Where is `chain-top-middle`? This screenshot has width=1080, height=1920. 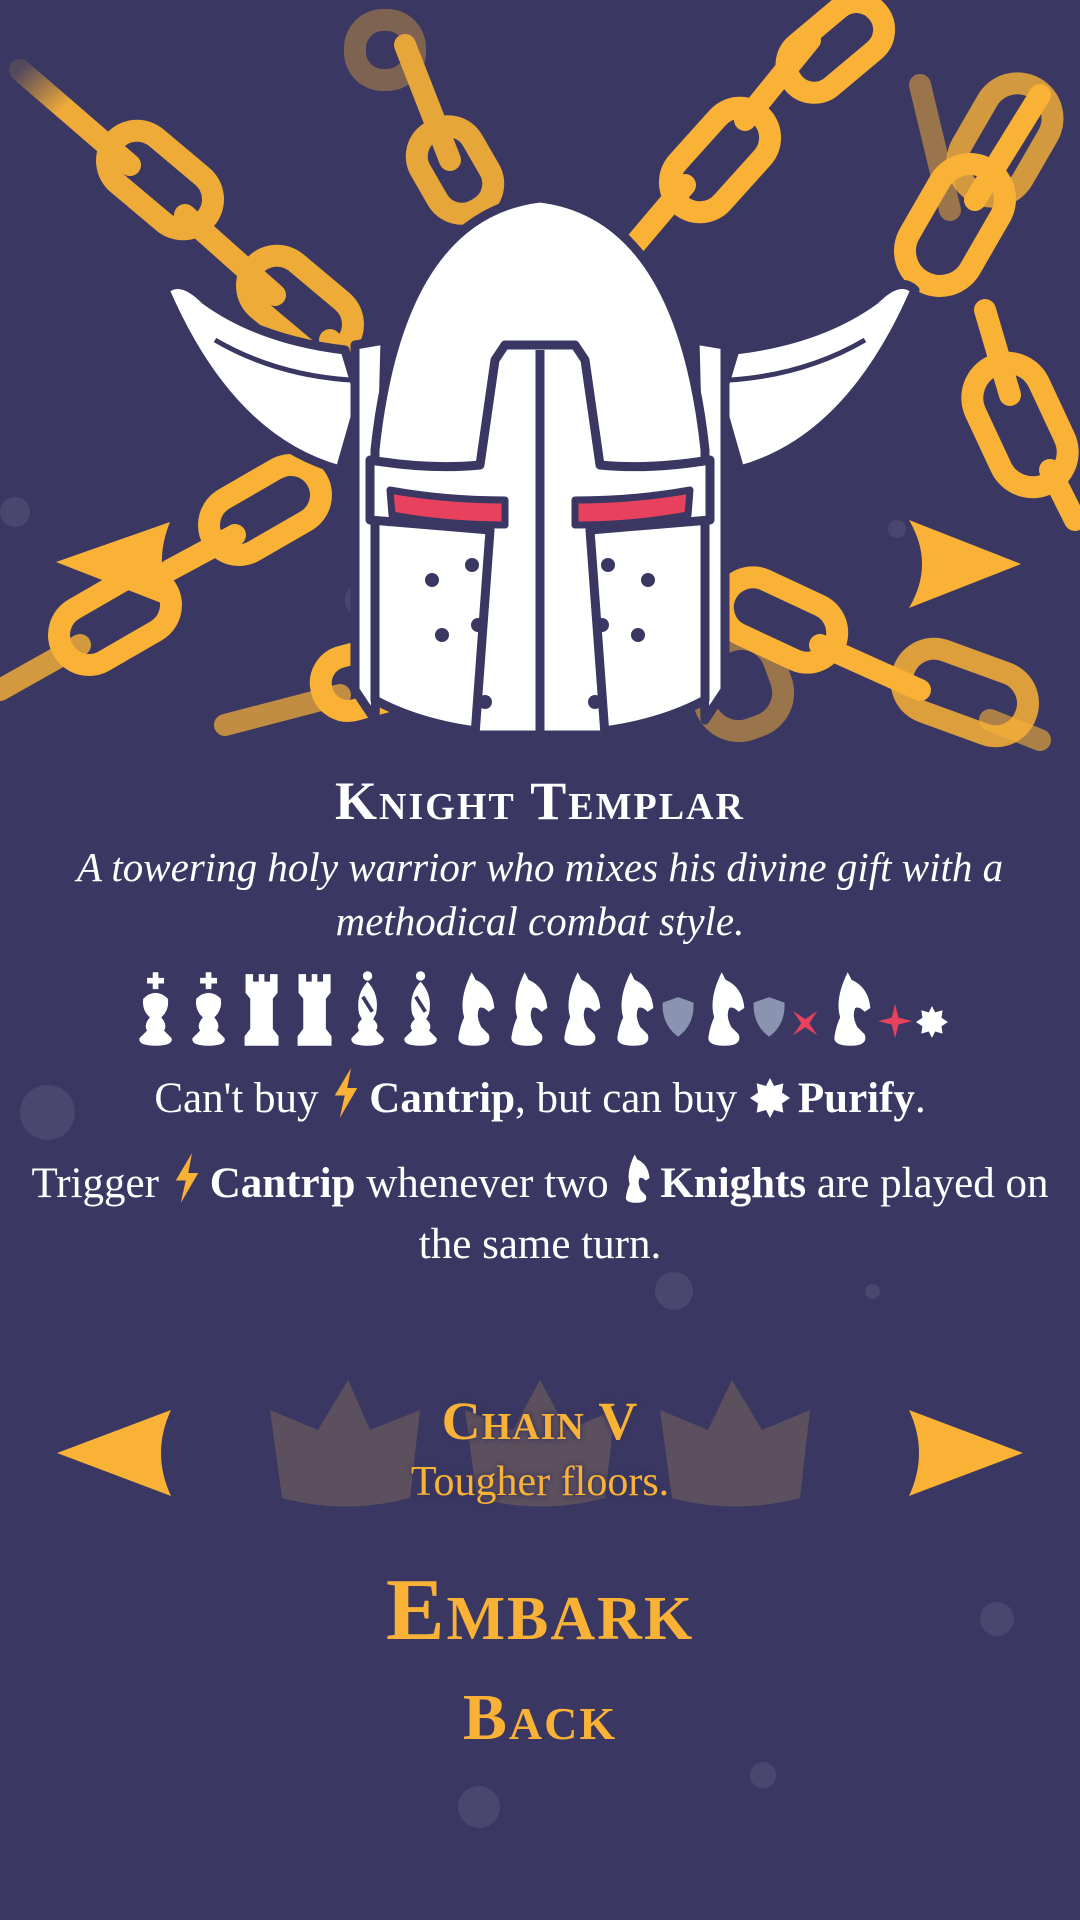 chain-top-middle is located at coordinates (424, 117).